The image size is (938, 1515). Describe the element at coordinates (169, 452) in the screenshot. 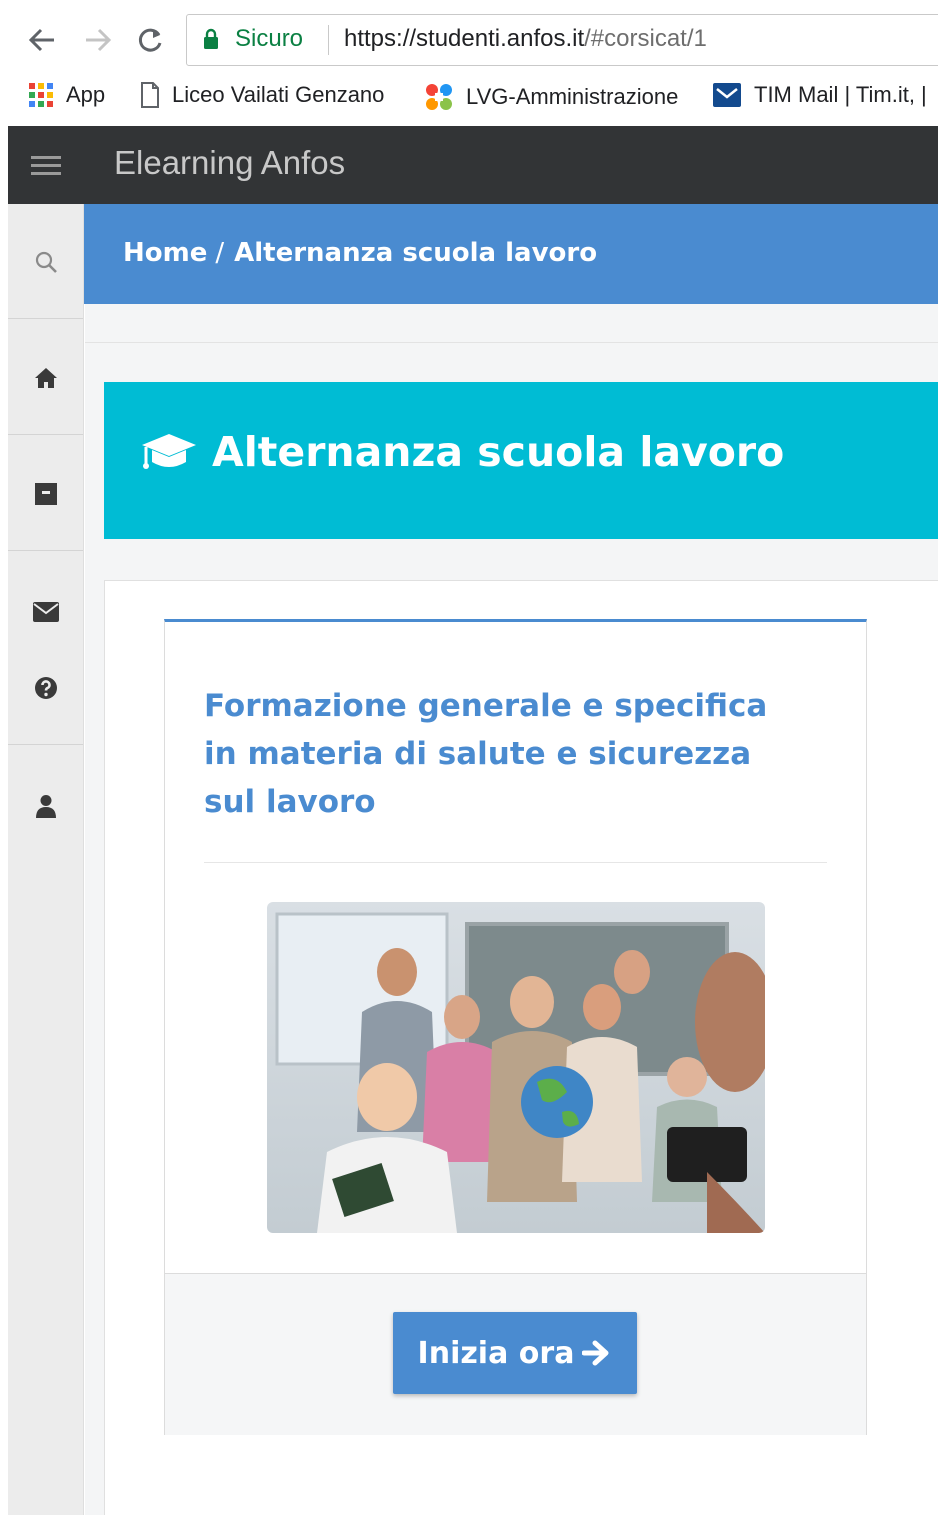

I see `graduation-cap-icon` at that location.